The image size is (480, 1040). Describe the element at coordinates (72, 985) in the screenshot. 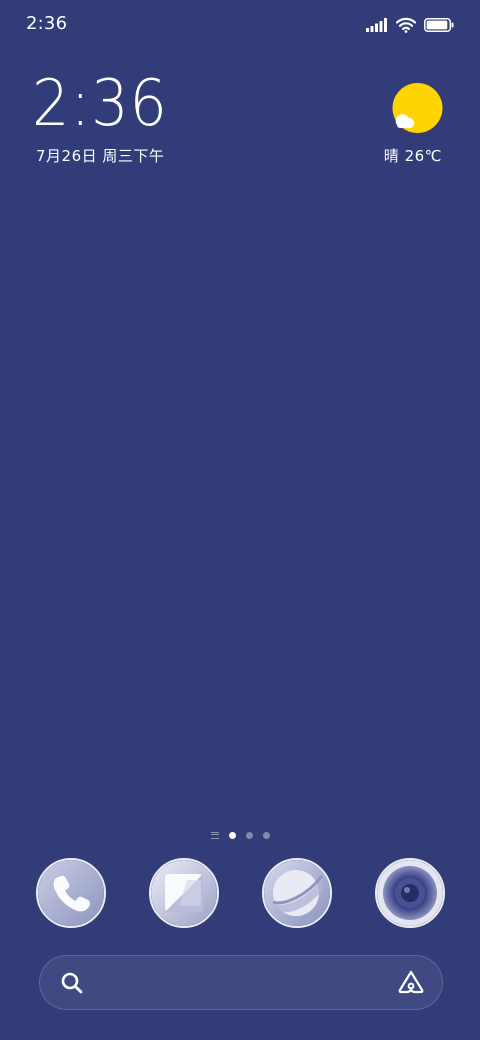

I see `search-icon` at that location.